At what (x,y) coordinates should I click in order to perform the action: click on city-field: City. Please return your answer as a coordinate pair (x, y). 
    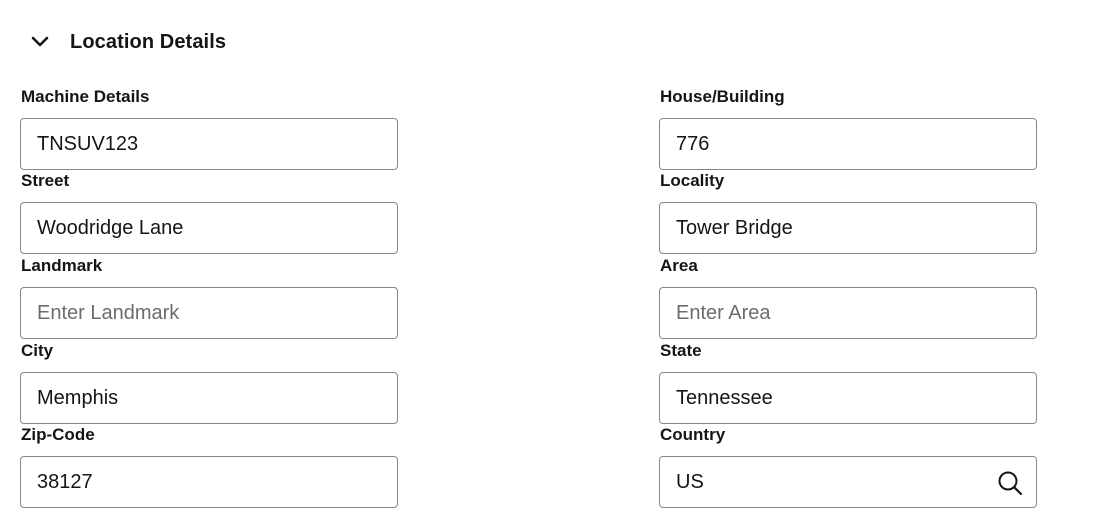
    Looking at the image, I should click on (210, 382).